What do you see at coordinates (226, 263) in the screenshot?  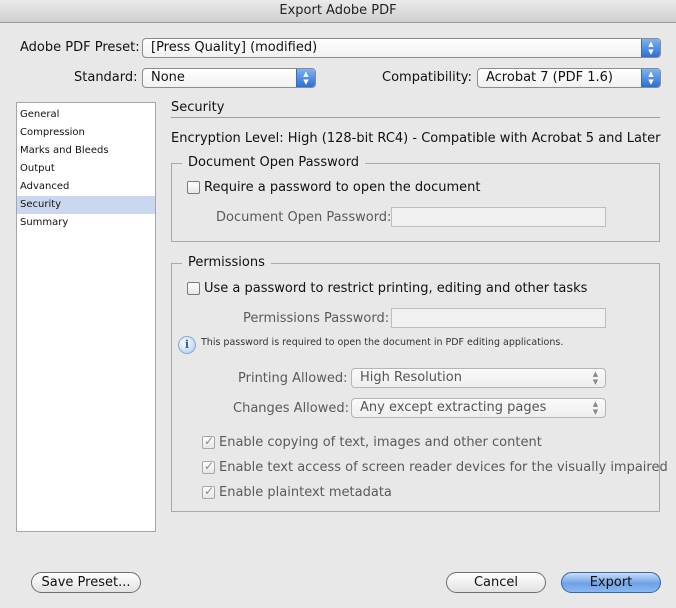 I see `permissions-legend: Permissions` at bounding box center [226, 263].